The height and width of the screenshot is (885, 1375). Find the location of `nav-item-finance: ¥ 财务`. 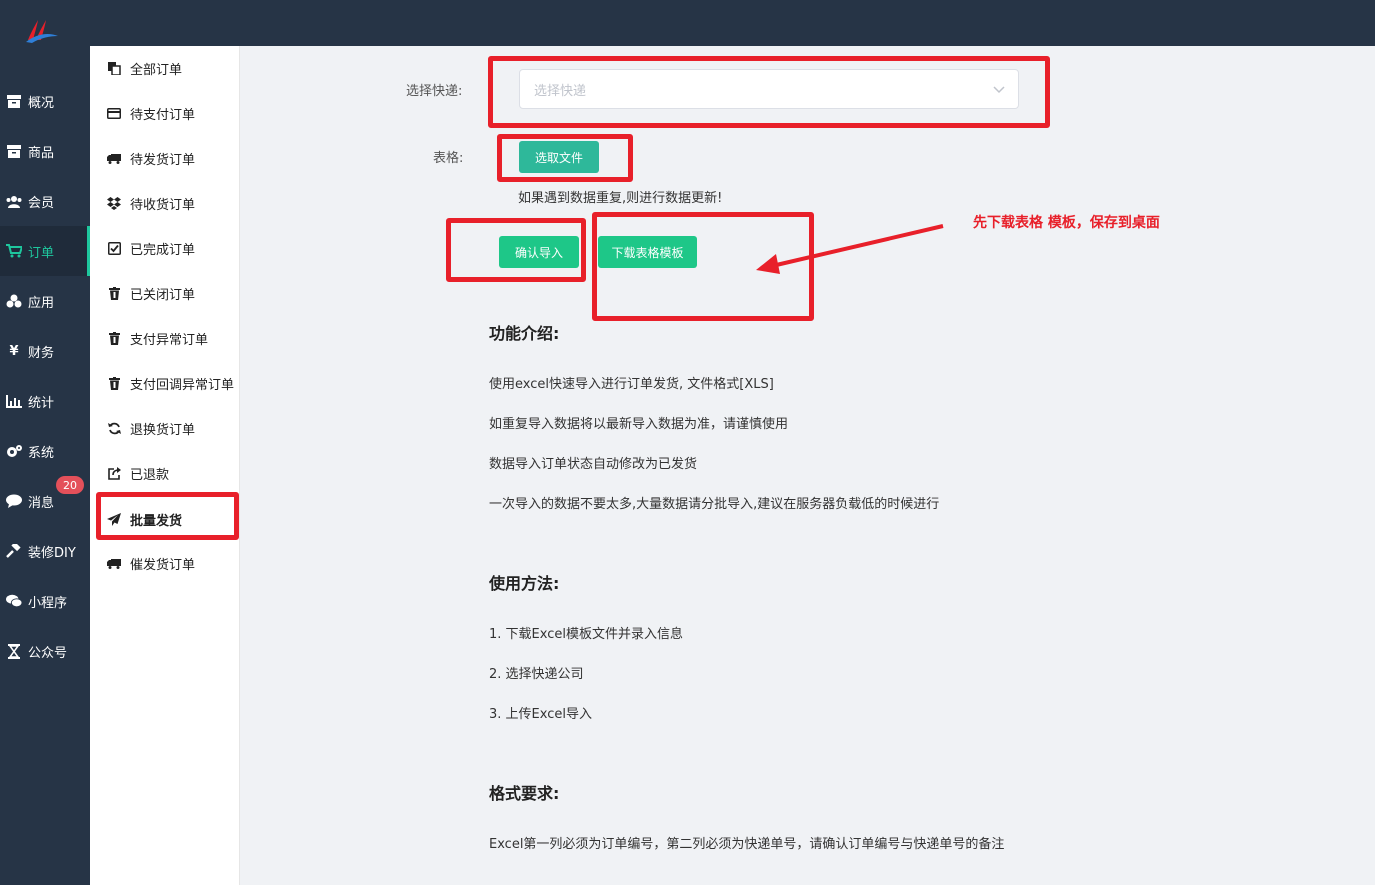

nav-item-finance: ¥ 财务 is located at coordinates (45, 351).